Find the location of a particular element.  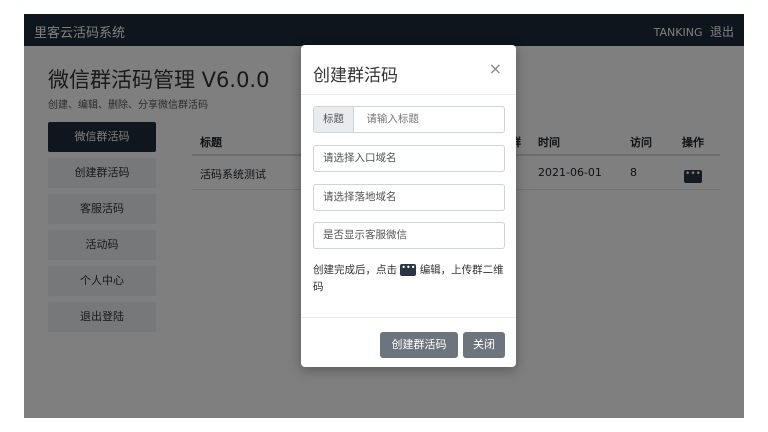

modal-header: 创建群活码 × is located at coordinates (408, 70).